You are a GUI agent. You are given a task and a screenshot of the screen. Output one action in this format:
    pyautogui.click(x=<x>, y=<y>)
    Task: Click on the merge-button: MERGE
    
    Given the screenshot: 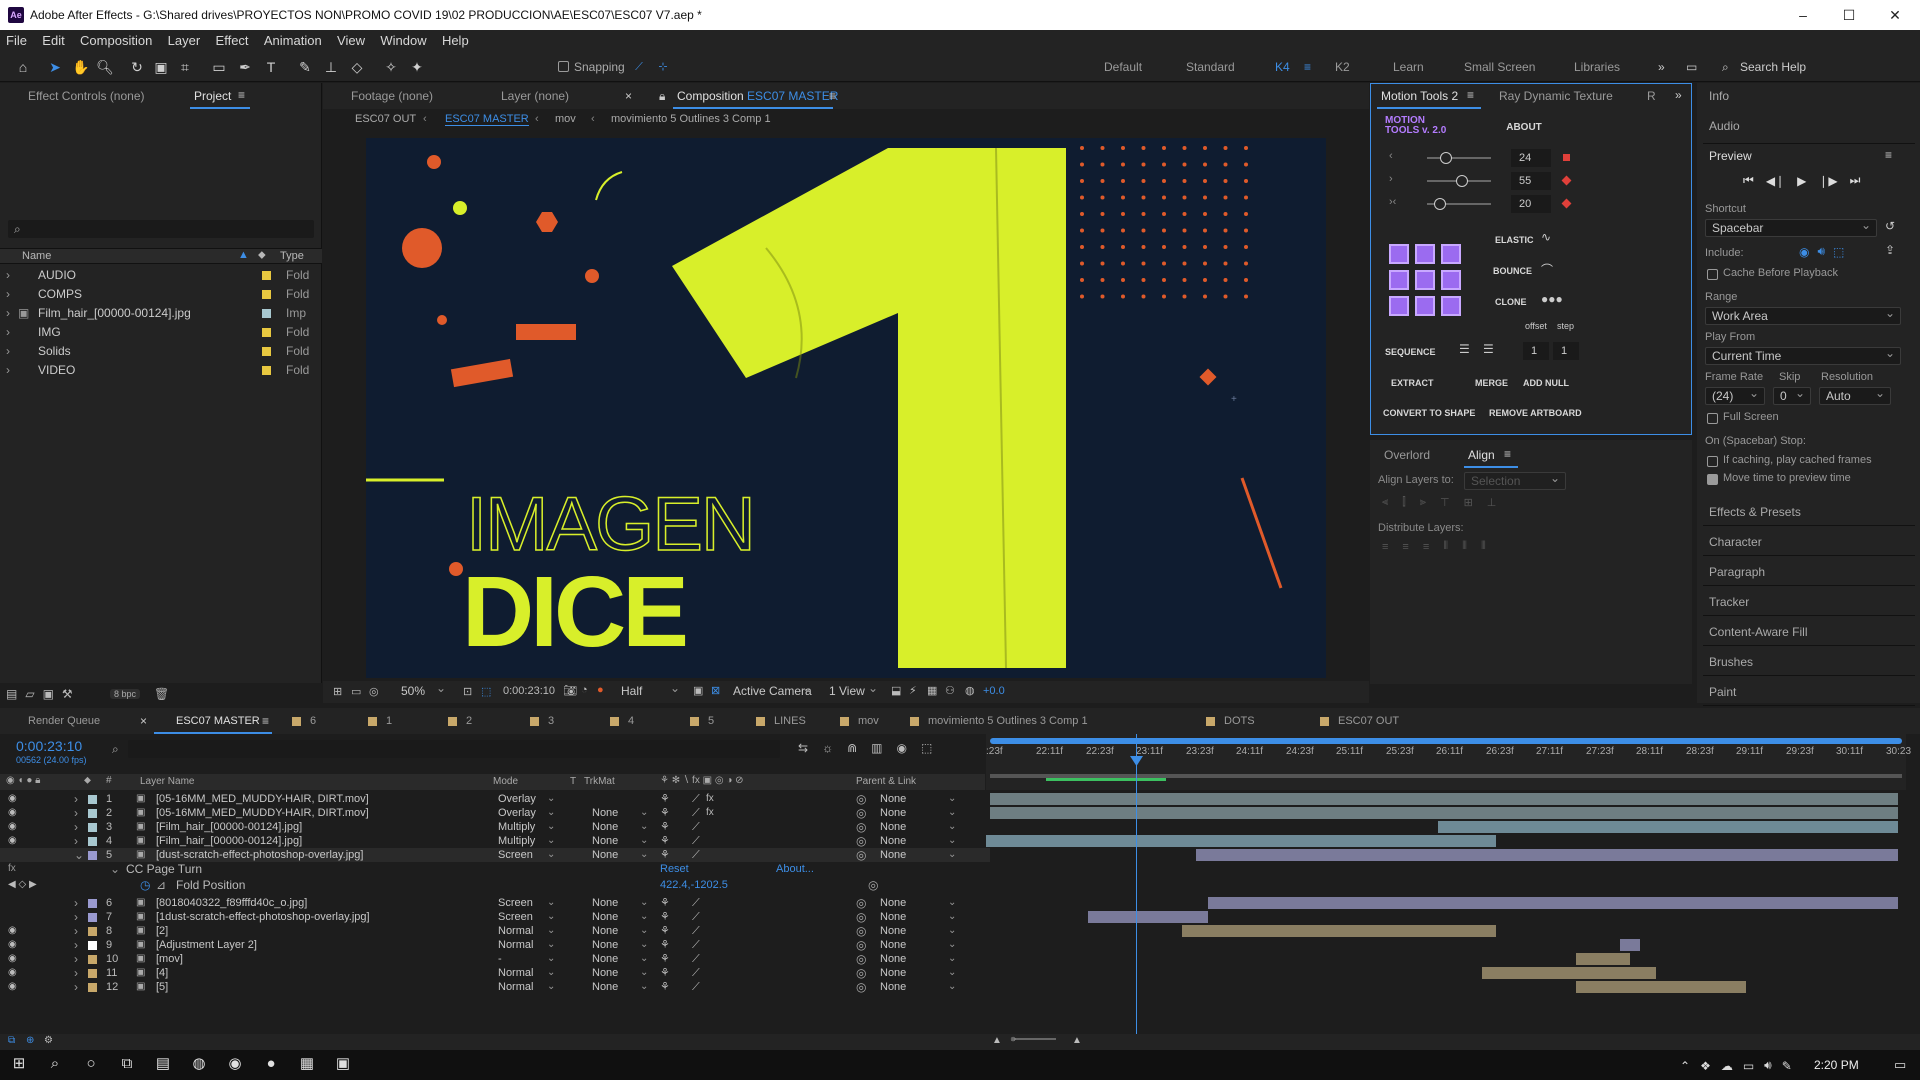 What is the action you would take?
    pyautogui.click(x=1491, y=383)
    